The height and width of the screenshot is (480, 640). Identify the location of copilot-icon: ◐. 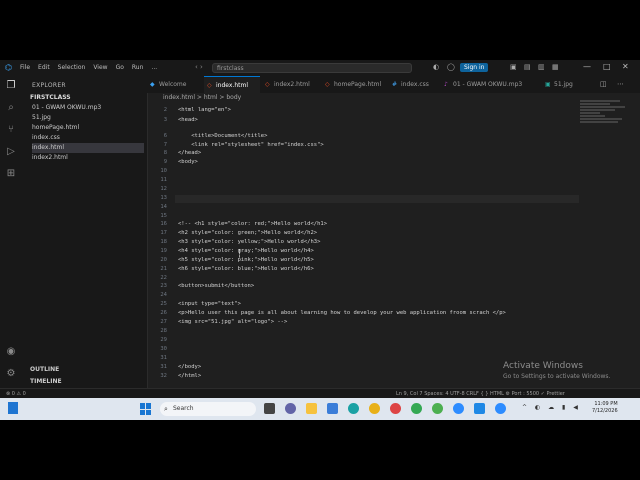
(436, 67).